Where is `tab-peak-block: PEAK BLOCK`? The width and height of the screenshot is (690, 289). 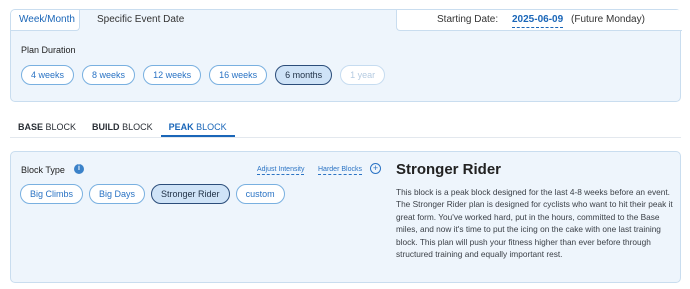
tab-peak-block: PEAK BLOCK is located at coordinates (197, 128).